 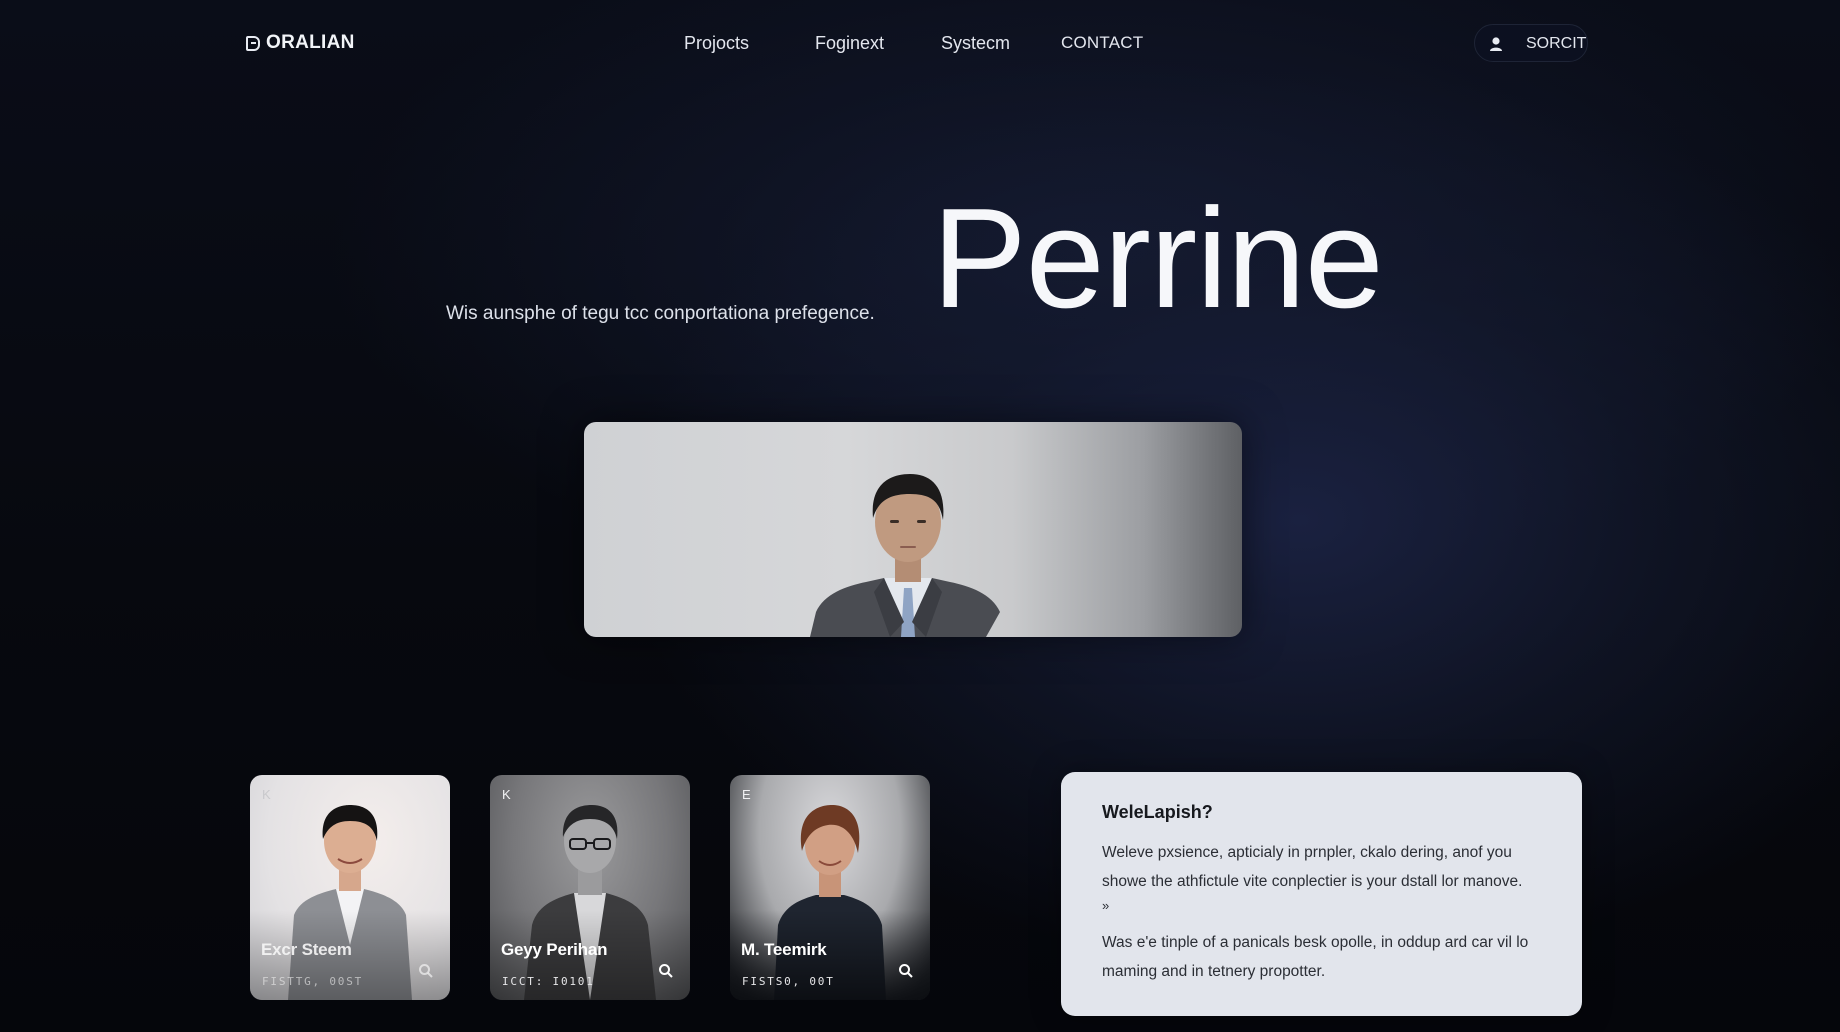 What do you see at coordinates (1157, 812) in the screenshot?
I see `info-title: WeleLapish?` at bounding box center [1157, 812].